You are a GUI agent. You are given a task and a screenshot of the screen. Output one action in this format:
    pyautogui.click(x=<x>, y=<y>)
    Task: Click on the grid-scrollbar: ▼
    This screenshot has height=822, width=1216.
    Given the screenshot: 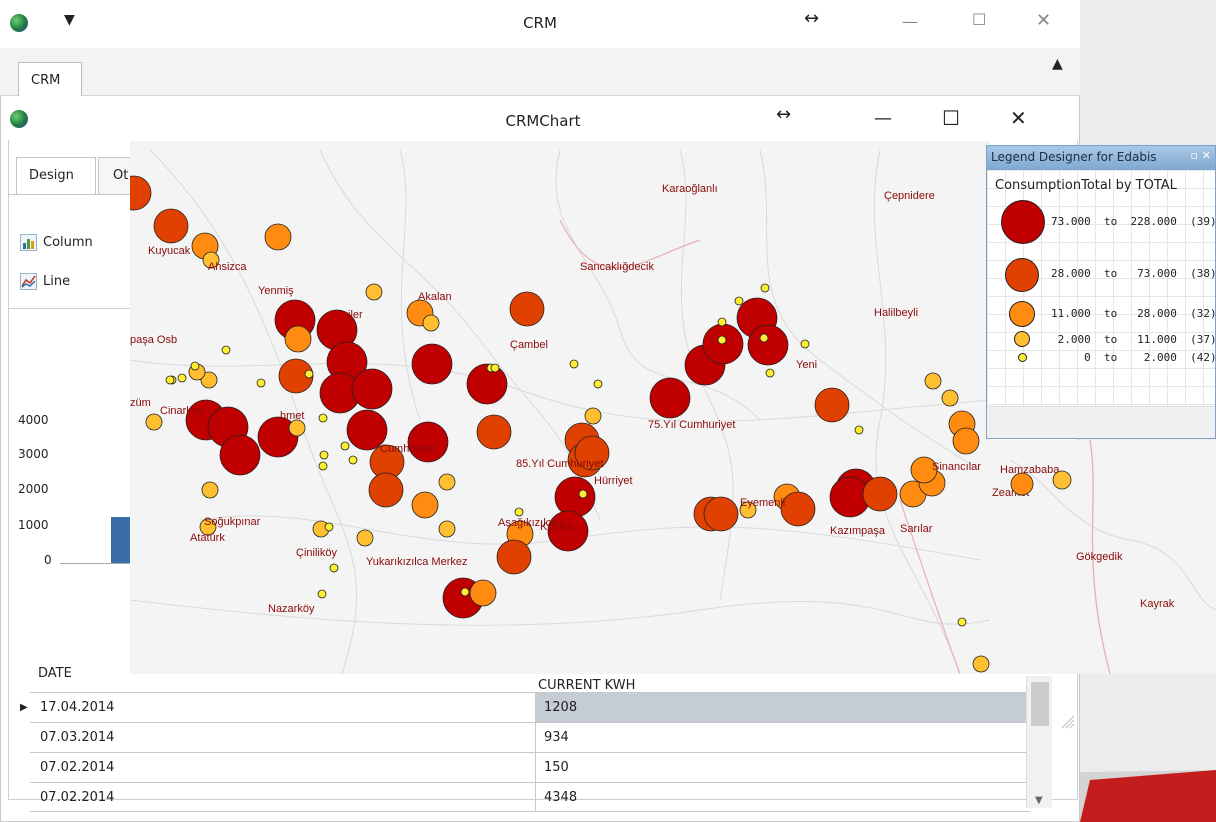 What is the action you would take?
    pyautogui.click(x=1039, y=742)
    